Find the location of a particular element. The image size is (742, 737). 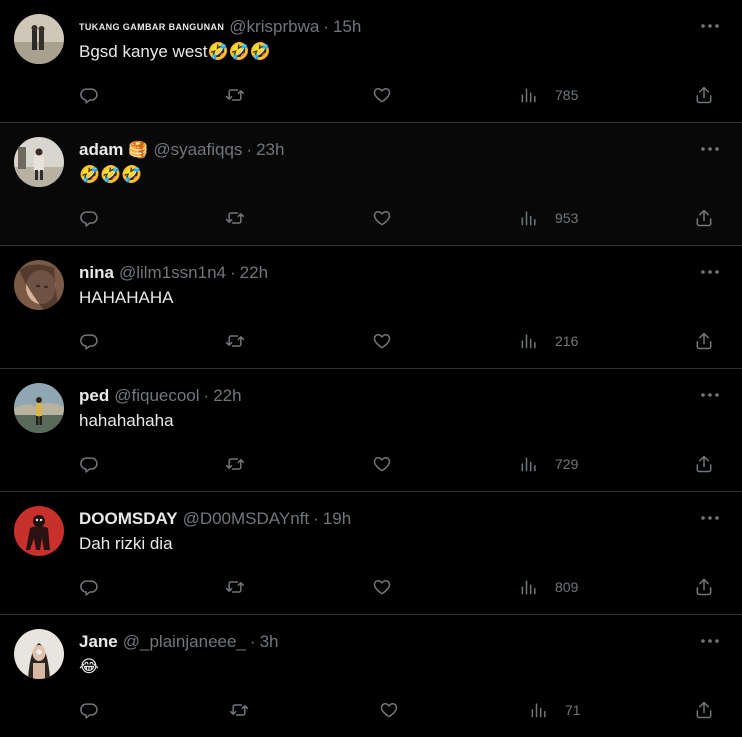

action-bar: 953 is located at coordinates (399, 218).